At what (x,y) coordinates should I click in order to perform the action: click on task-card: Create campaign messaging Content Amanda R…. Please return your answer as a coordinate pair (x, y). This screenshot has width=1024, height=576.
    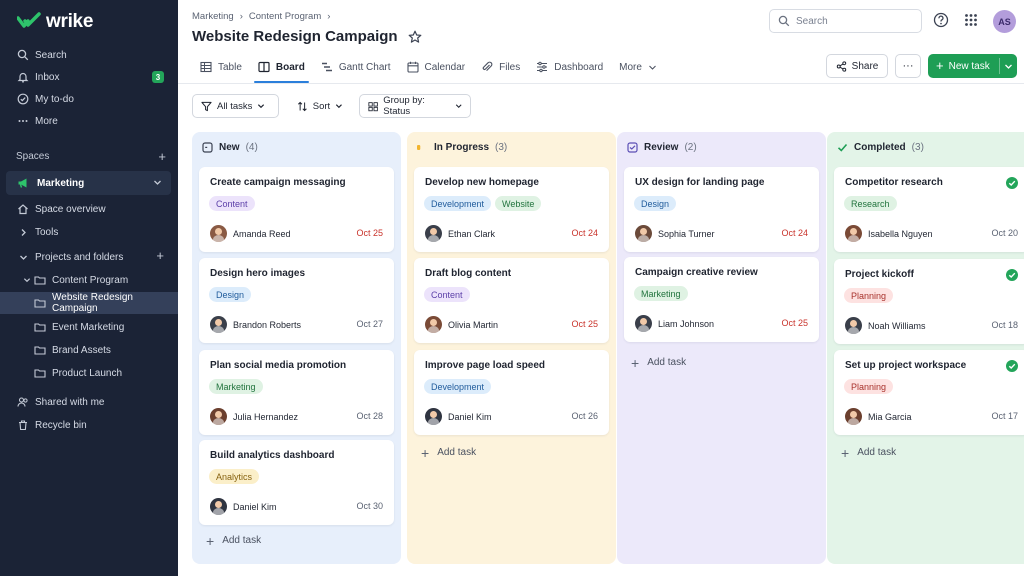
    Looking at the image, I should click on (296, 209).